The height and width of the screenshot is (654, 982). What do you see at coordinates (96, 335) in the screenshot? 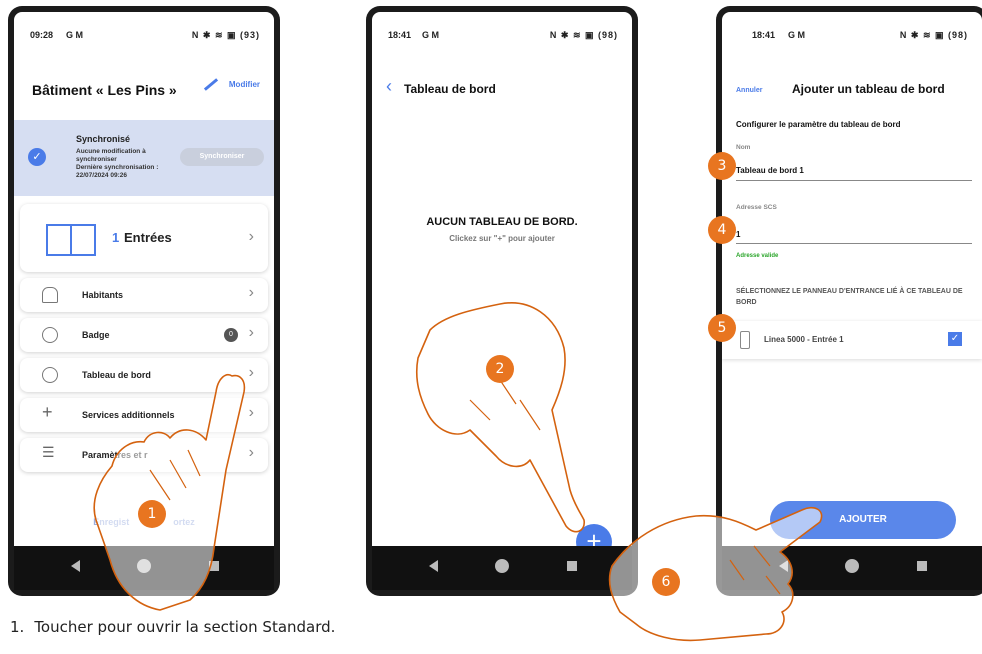
I see `row-label: Badge` at bounding box center [96, 335].